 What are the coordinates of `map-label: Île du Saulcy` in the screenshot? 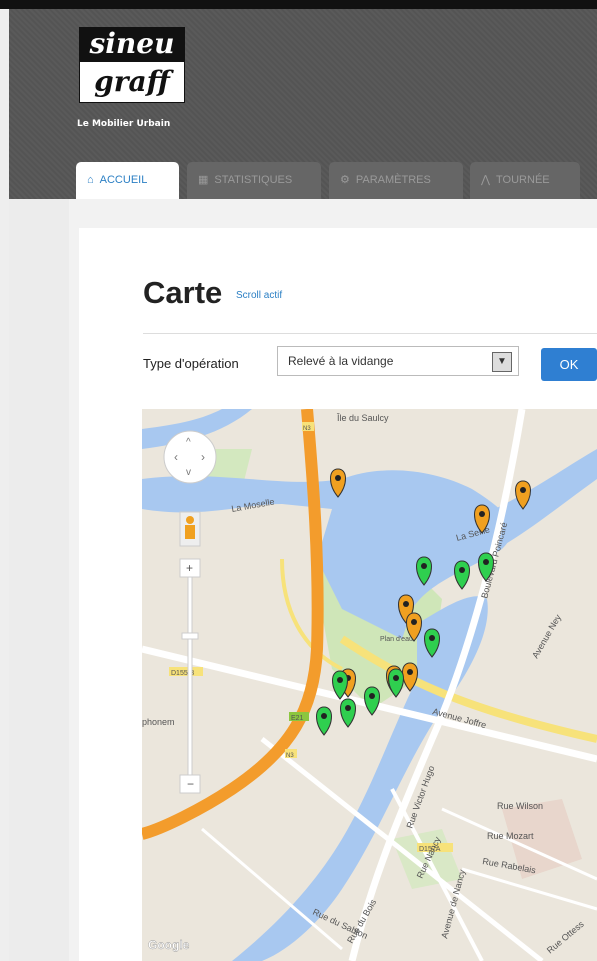 It's located at (362, 418).